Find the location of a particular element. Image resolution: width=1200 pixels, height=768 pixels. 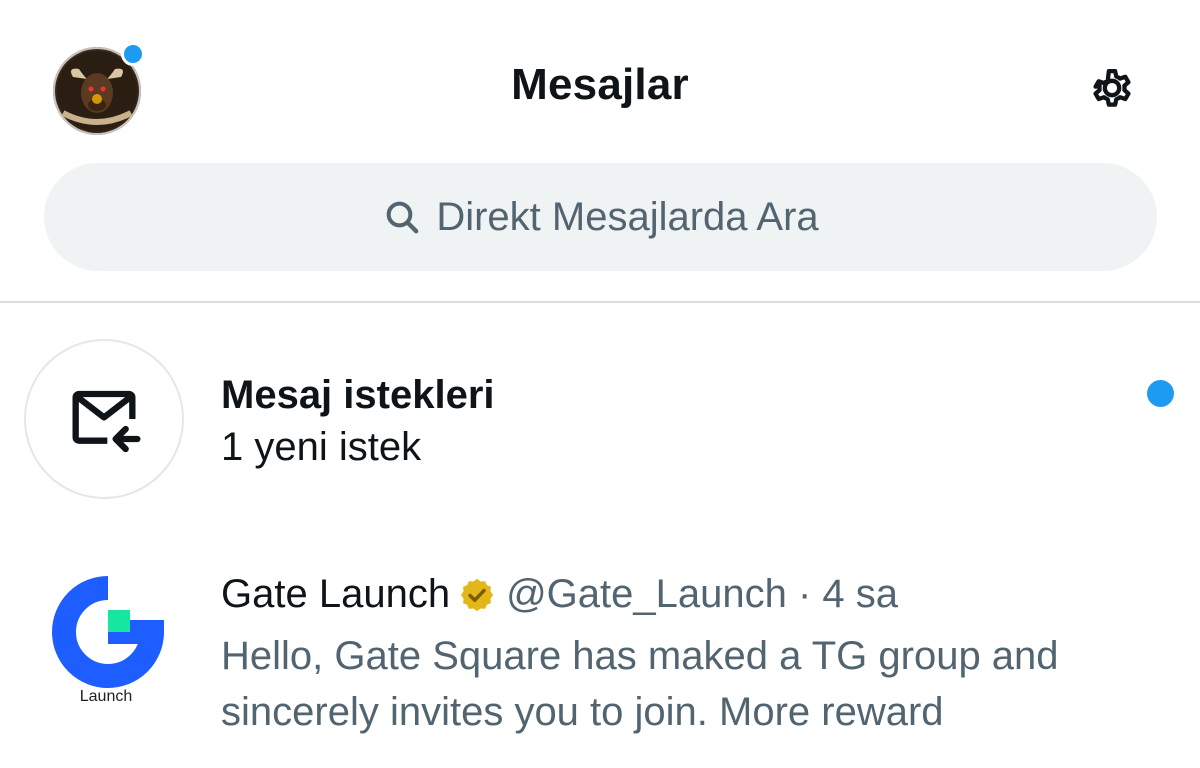

settings-button is located at coordinates (1112, 88).